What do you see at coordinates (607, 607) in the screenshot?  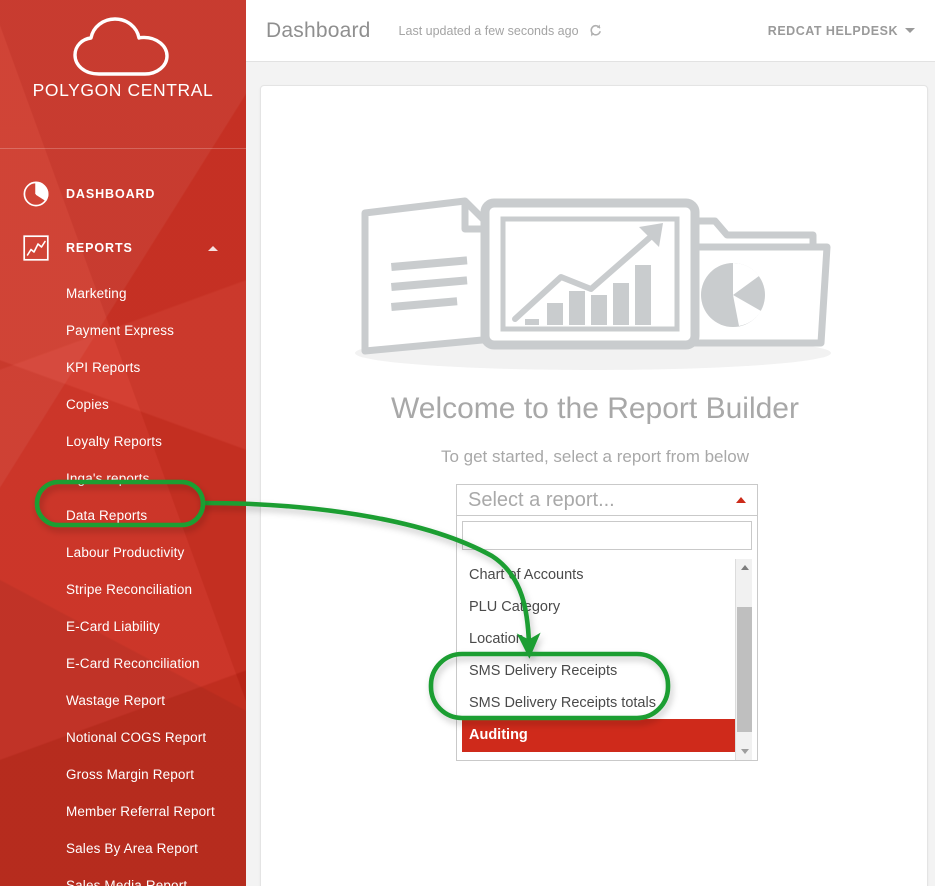 I see `report-option-plu-category: PLU Category` at bounding box center [607, 607].